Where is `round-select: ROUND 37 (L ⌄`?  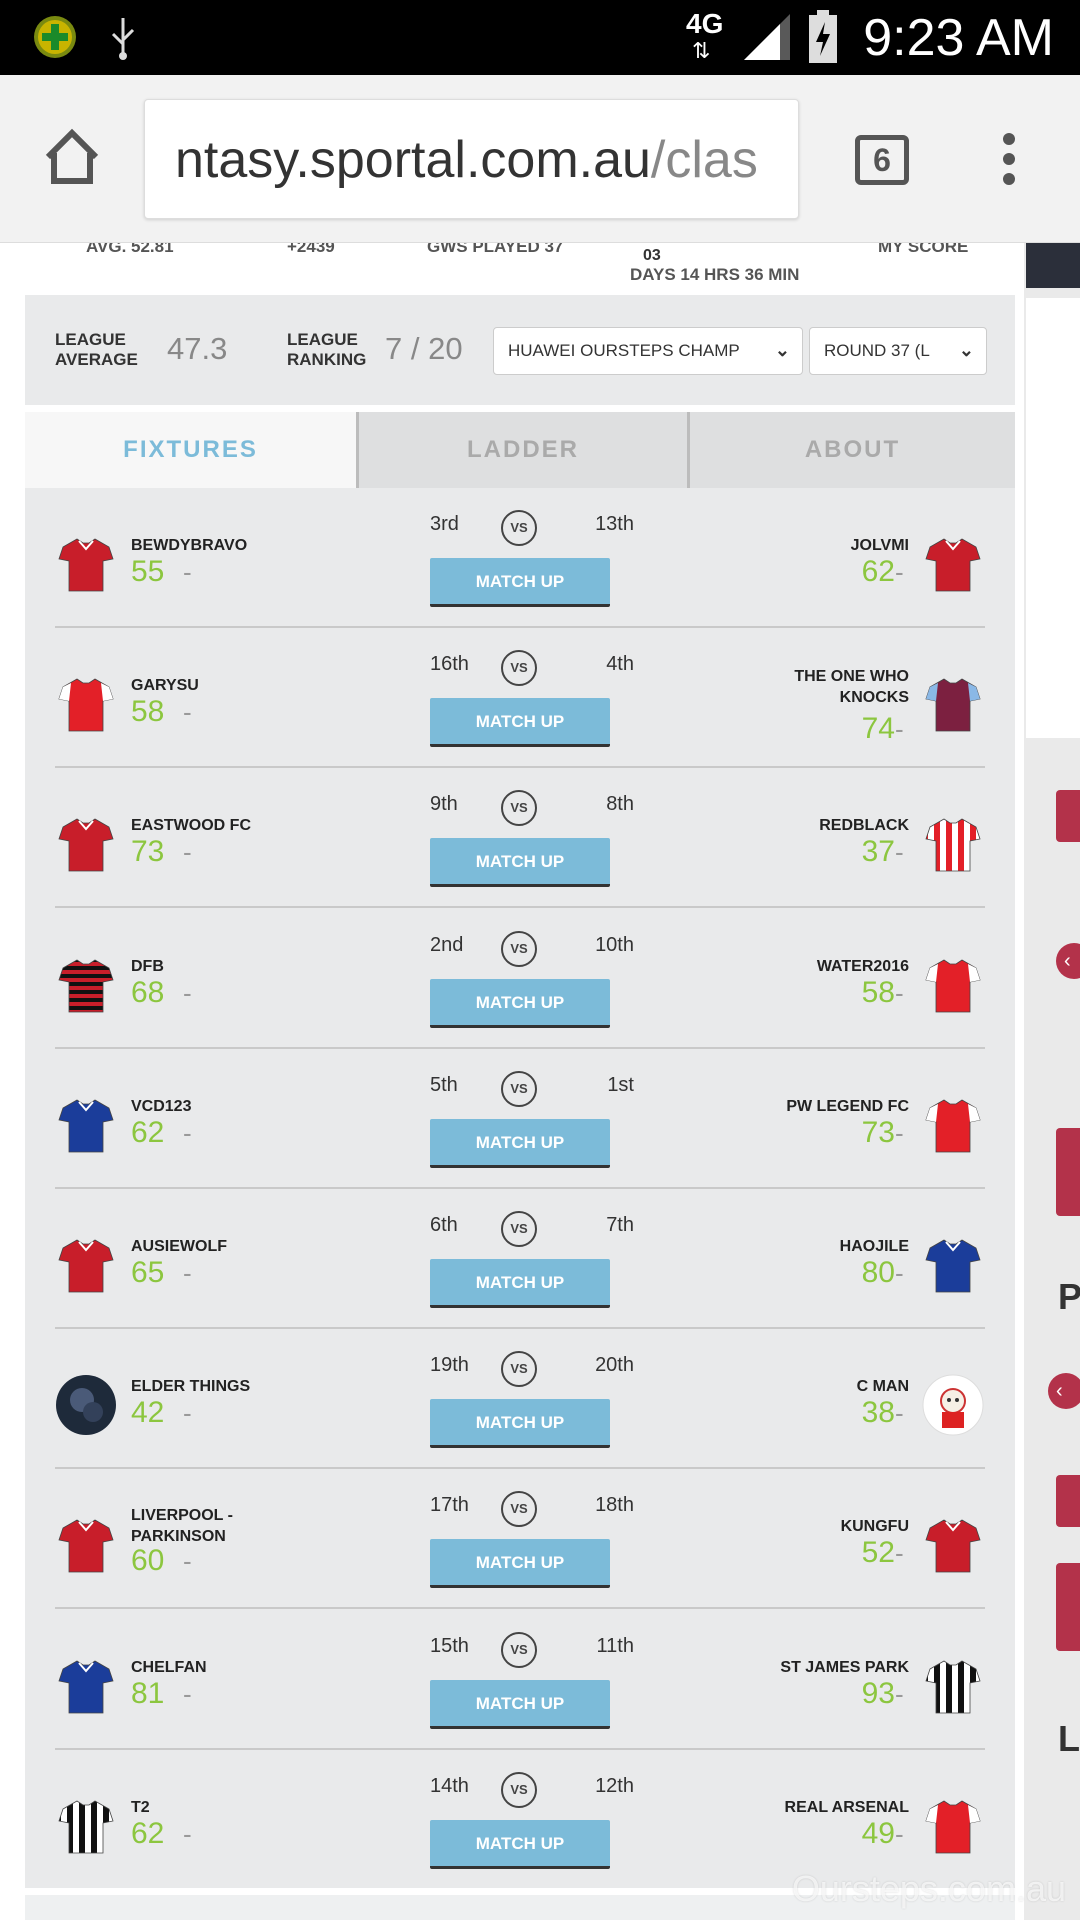
round-select: ROUND 37 (L ⌄ is located at coordinates (898, 351).